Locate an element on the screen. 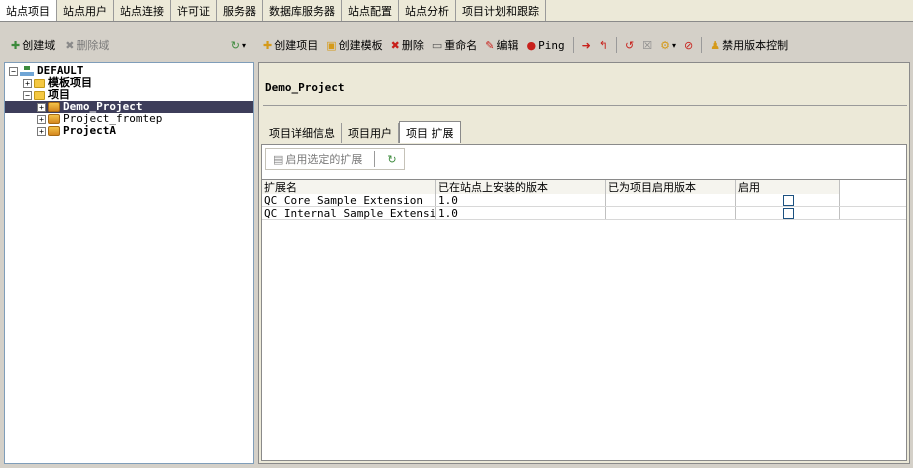  refresh-icon: ↻ is located at coordinates (392, 159).